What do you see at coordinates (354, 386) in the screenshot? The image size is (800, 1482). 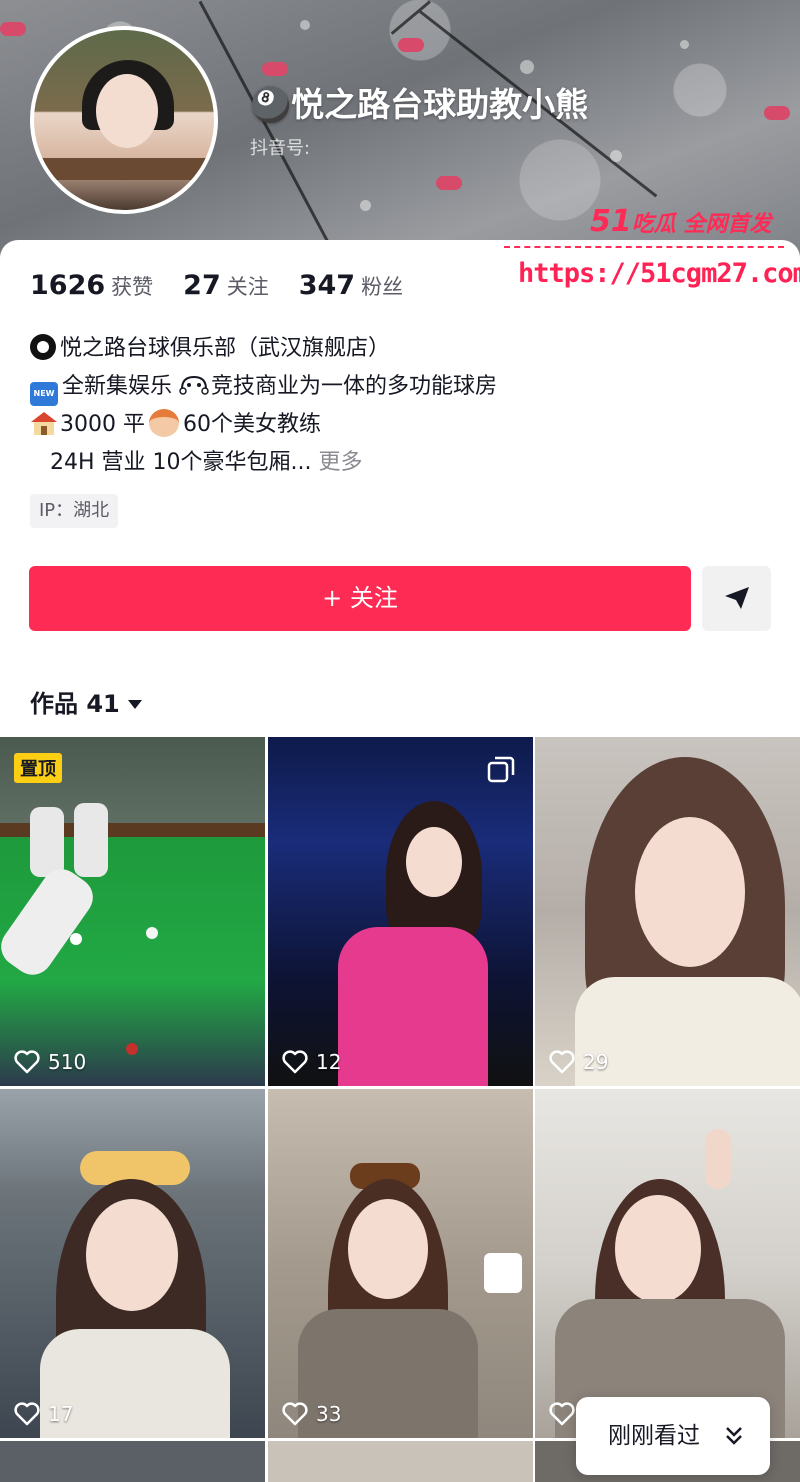 I see `bio-text: 竞技商业为一体的多功能球房` at bounding box center [354, 386].